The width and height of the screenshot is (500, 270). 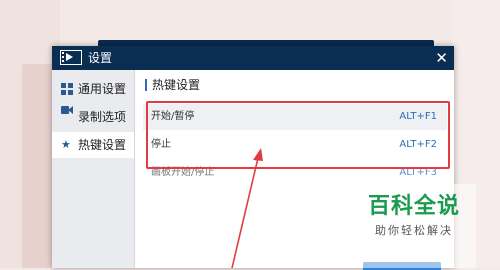 I want to click on watermark: 百科全说 助你轻松解决, so click(x=414, y=226).